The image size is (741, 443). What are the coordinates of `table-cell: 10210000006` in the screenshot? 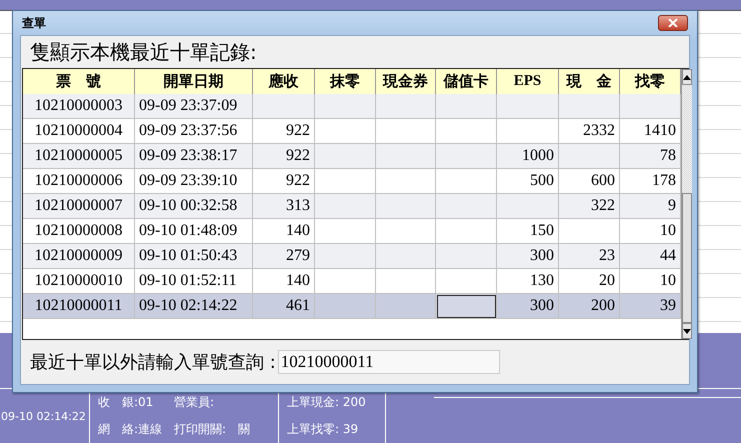 It's located at (79, 181).